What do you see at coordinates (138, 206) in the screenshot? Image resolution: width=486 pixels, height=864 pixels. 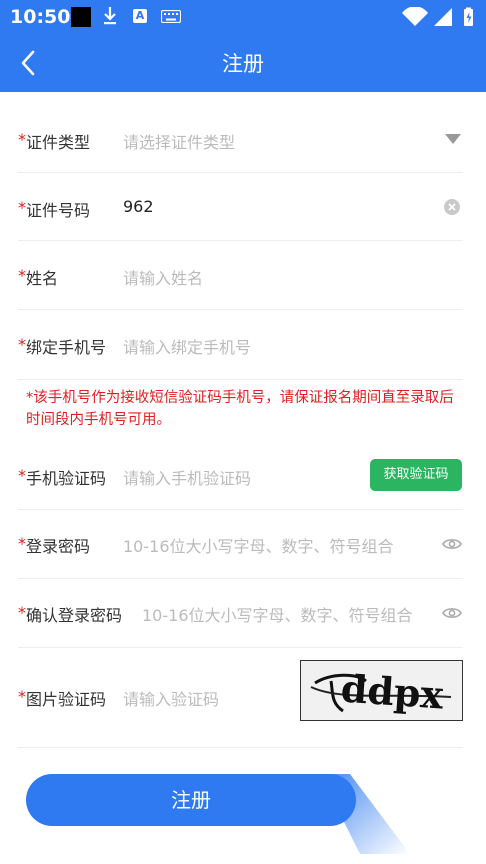 I see `id-number-input: 962` at bounding box center [138, 206].